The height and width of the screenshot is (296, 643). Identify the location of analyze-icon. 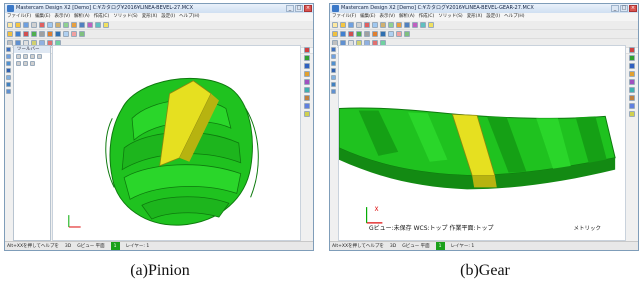
(407, 34).